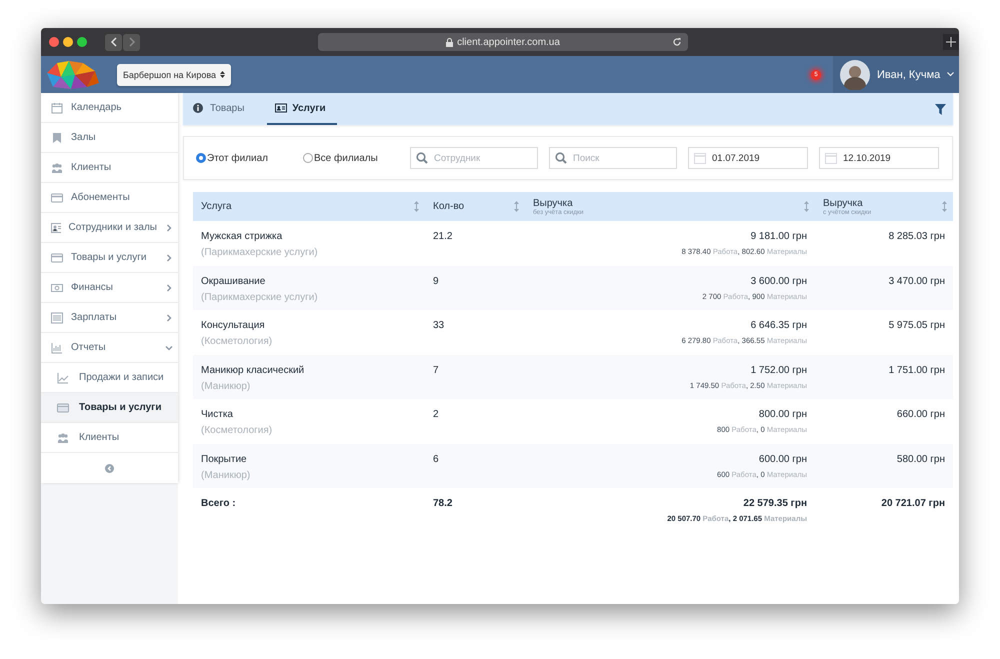  What do you see at coordinates (199, 108) in the screenshot?
I see `info-icon` at bounding box center [199, 108].